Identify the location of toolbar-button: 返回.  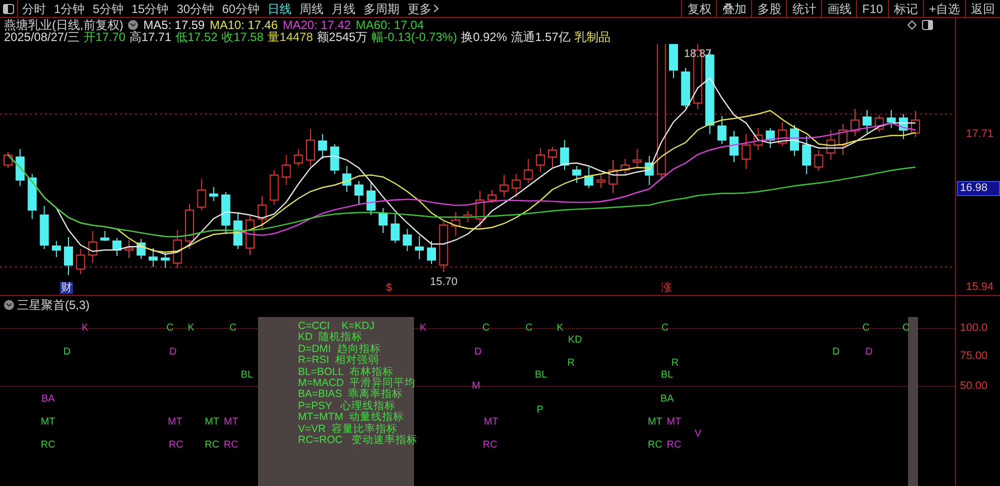
(982, 8).